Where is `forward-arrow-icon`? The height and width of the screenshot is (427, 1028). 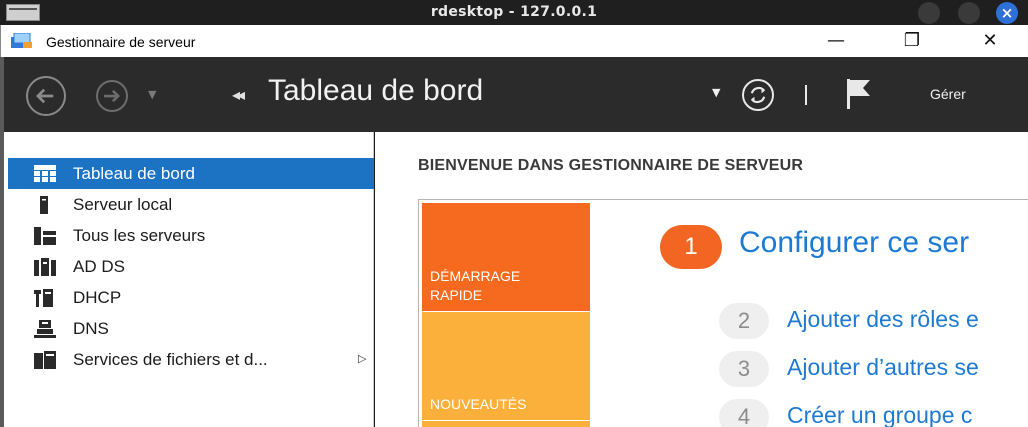 forward-arrow-icon is located at coordinates (112, 96).